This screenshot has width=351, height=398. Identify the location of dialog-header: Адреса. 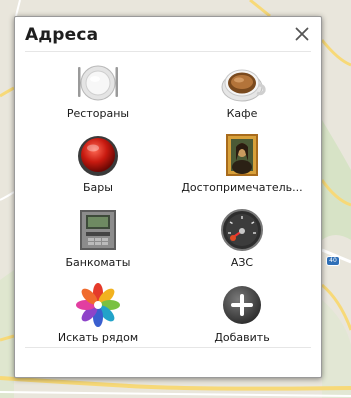
(168, 34).